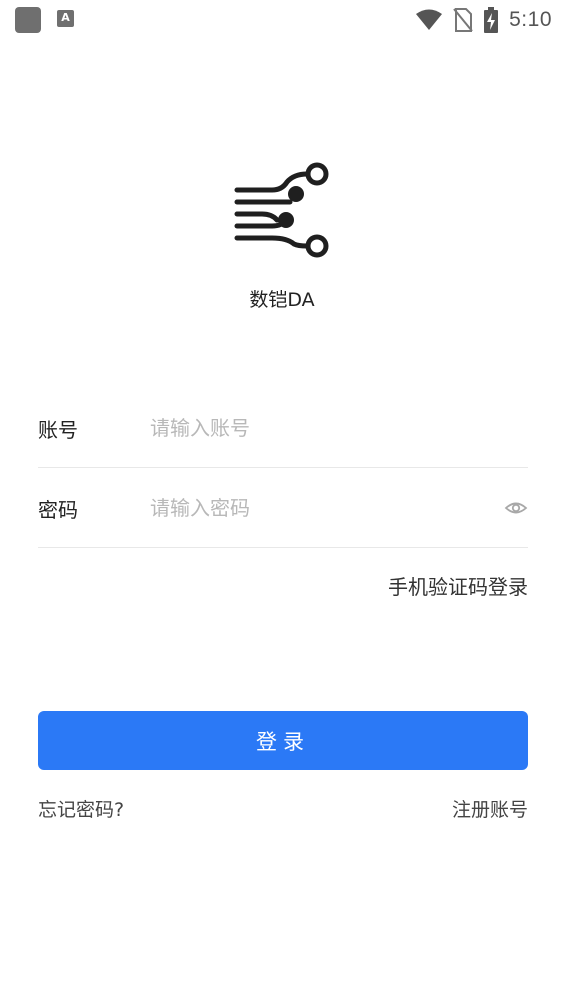 Image resolution: width=564 pixels, height=1002 pixels. I want to click on clock: 5:10, so click(530, 19).